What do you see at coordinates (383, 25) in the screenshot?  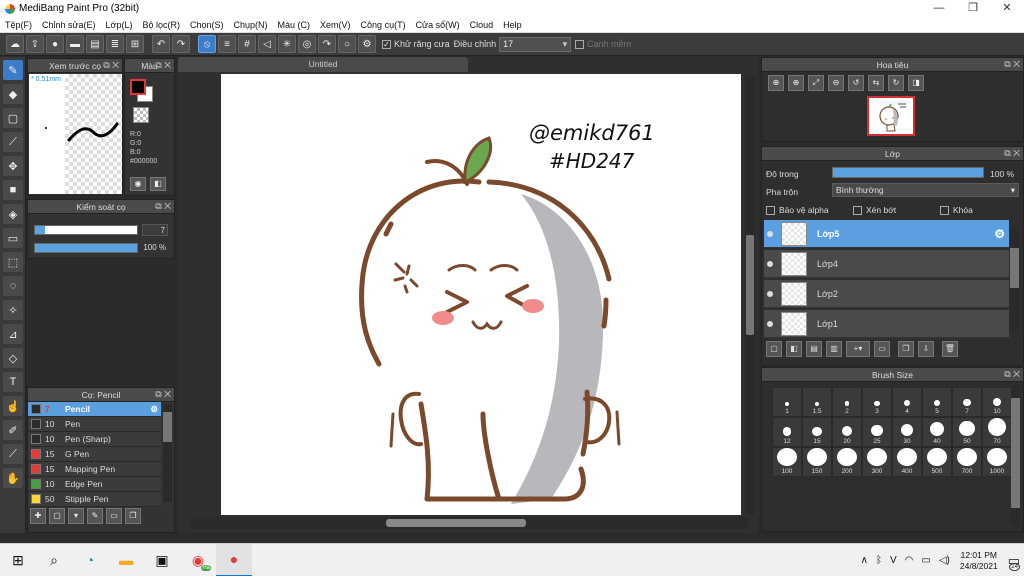 I see `menu-tools: Công cụ(T)` at bounding box center [383, 25].